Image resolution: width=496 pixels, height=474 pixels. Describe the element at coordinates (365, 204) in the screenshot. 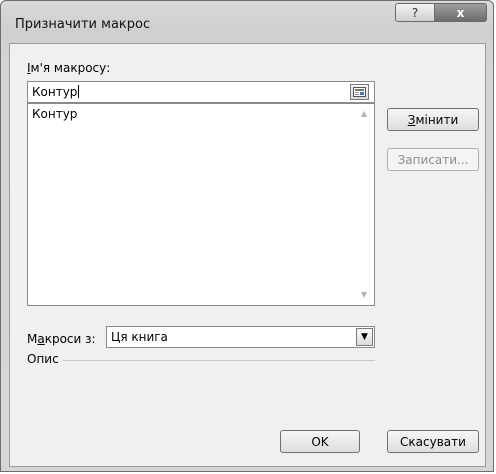

I see `listbox-scrollbar: ▲ ▼` at that location.